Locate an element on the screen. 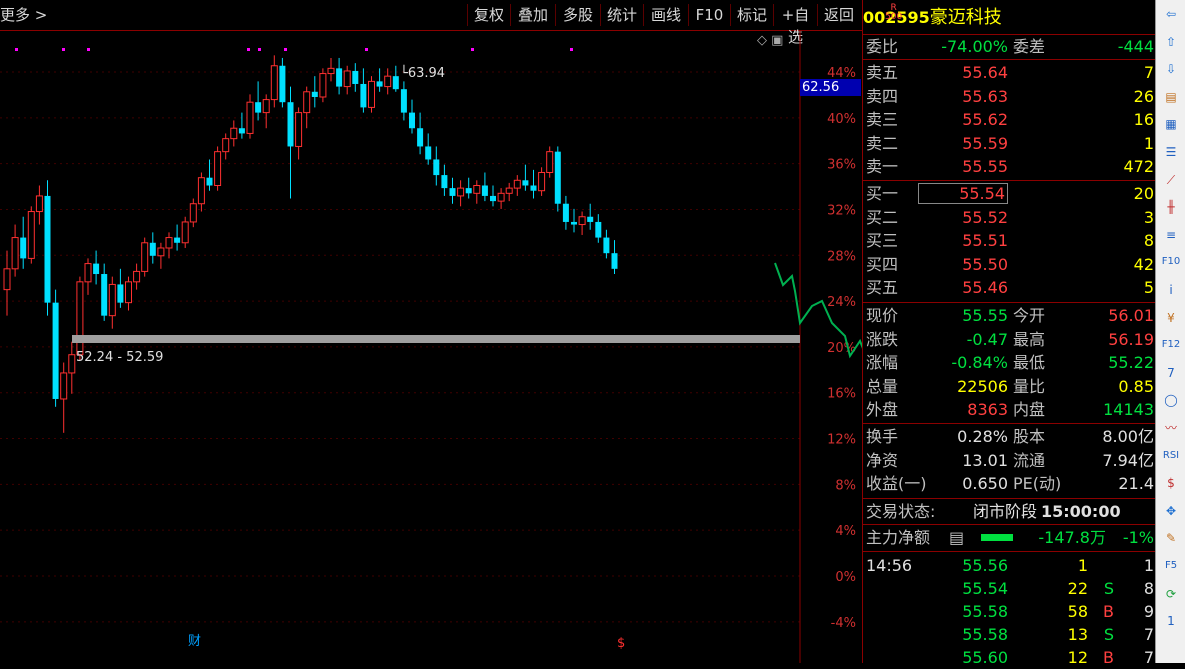  info-icon: i is located at coordinates (1171, 290).